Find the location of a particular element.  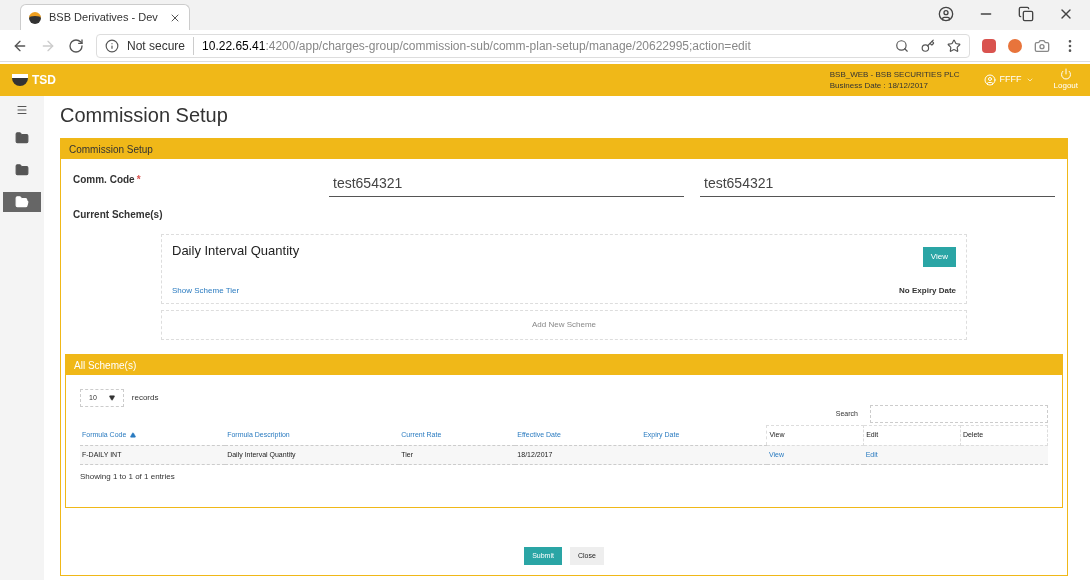

address-bar: Not secure 10.22.65.41:4200/app/charges-group/commission-sub/comm-plan-setup/manage/20622995;action=edit is located at coordinates (533, 45).